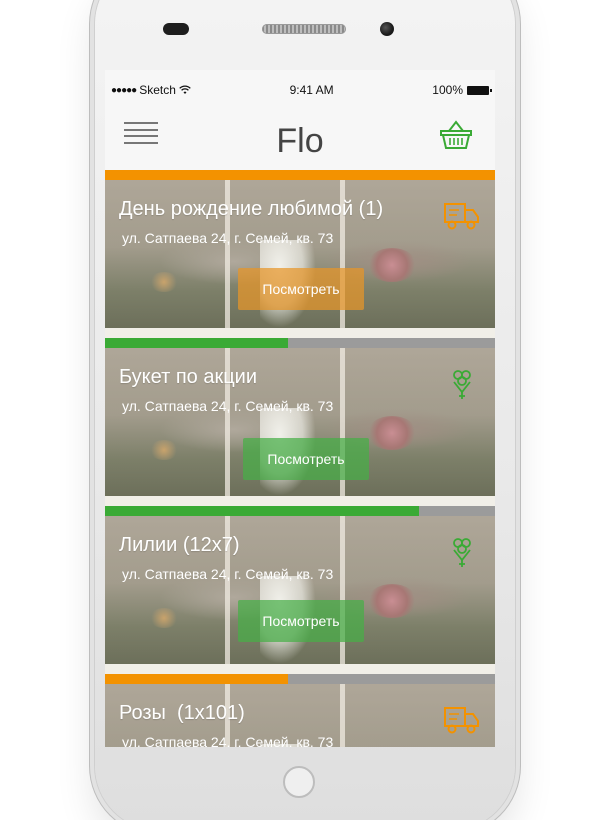 This screenshot has height=820, width=604. I want to click on status-right: 100%, so click(462, 90).